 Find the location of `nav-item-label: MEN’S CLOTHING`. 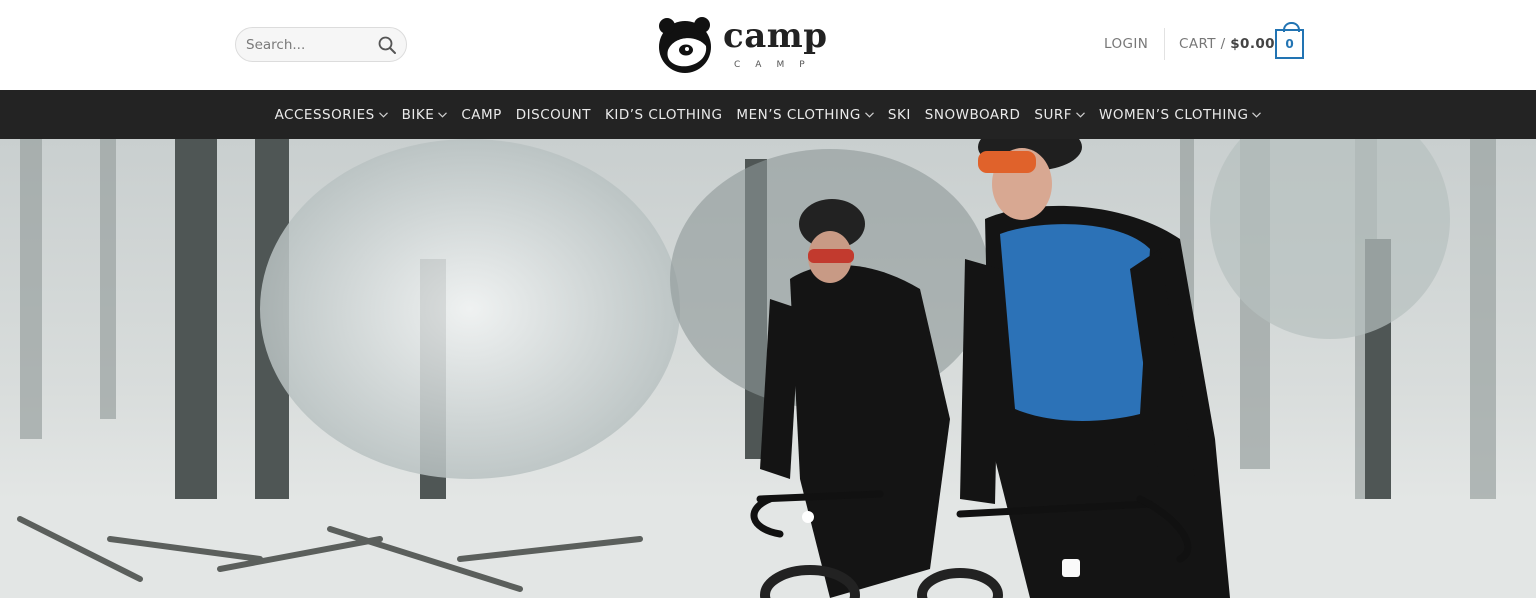

nav-item-label: MEN’S CLOTHING is located at coordinates (798, 114).